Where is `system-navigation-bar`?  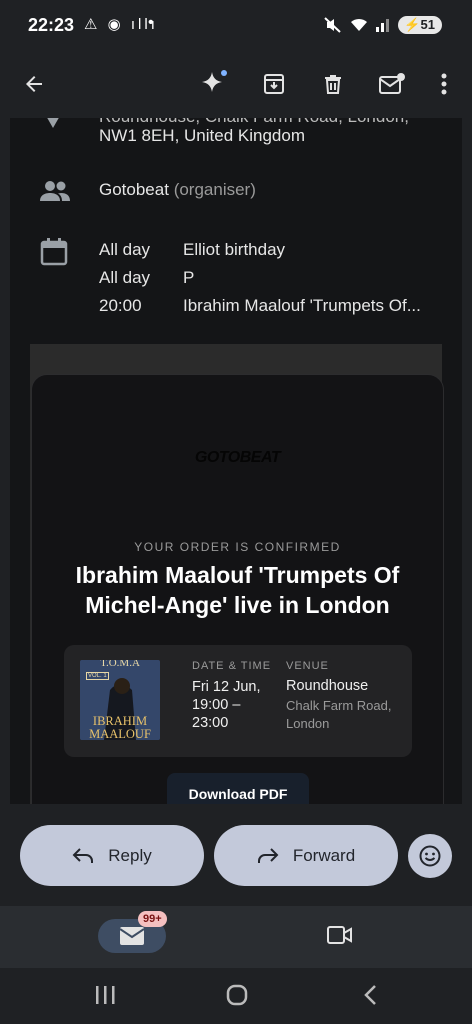 system-navigation-bar is located at coordinates (236, 996).